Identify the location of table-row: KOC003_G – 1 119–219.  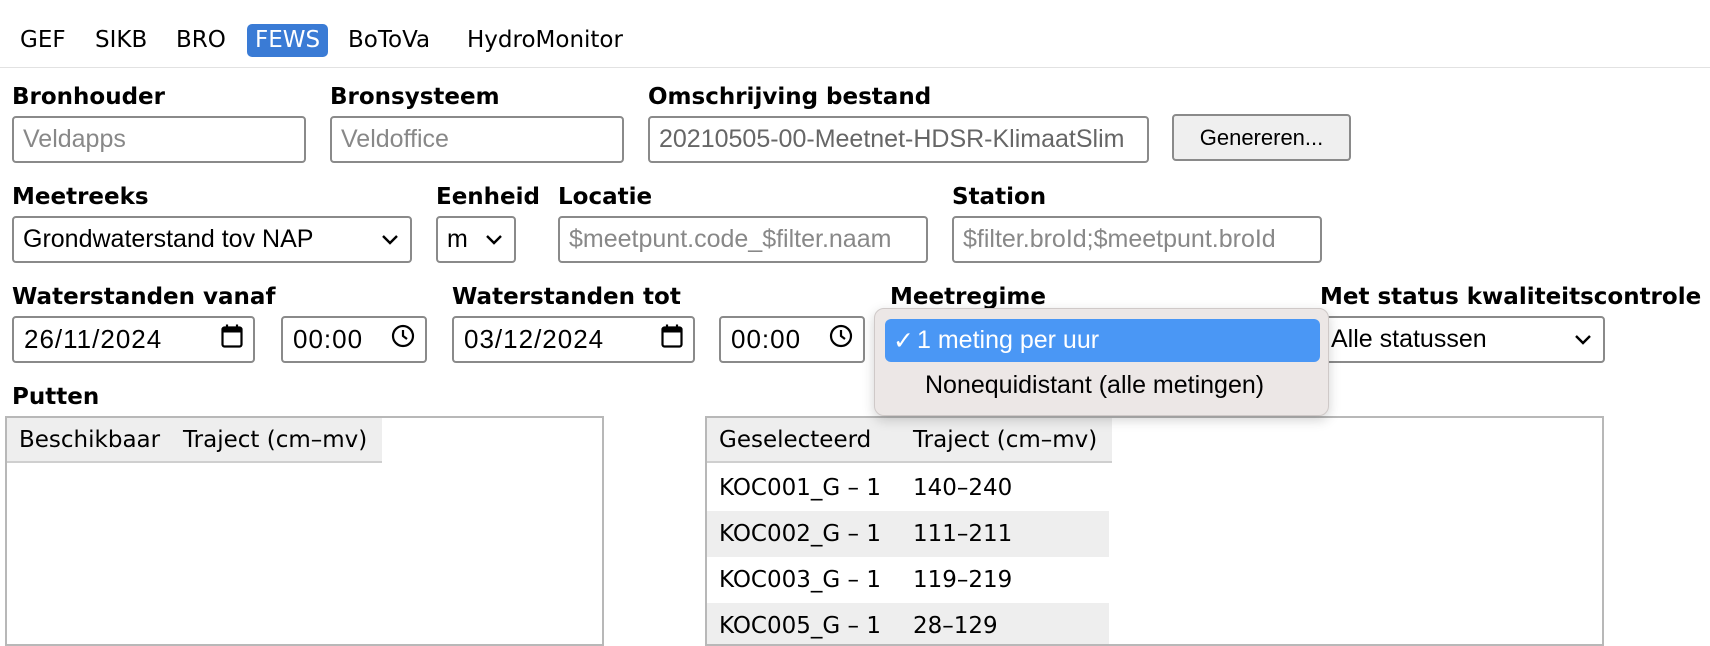
(908, 580).